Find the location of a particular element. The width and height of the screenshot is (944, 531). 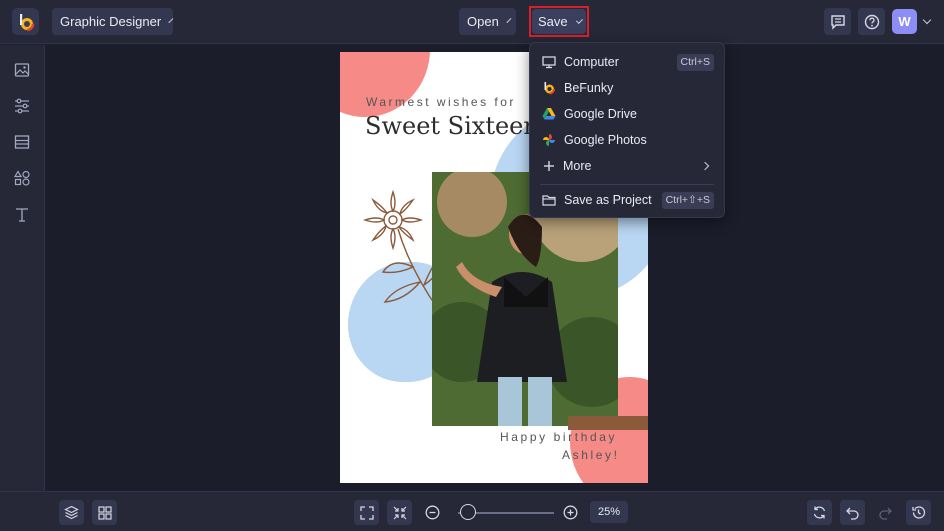

menu-item-computer: Computer Ctrl+S is located at coordinates (627, 62).